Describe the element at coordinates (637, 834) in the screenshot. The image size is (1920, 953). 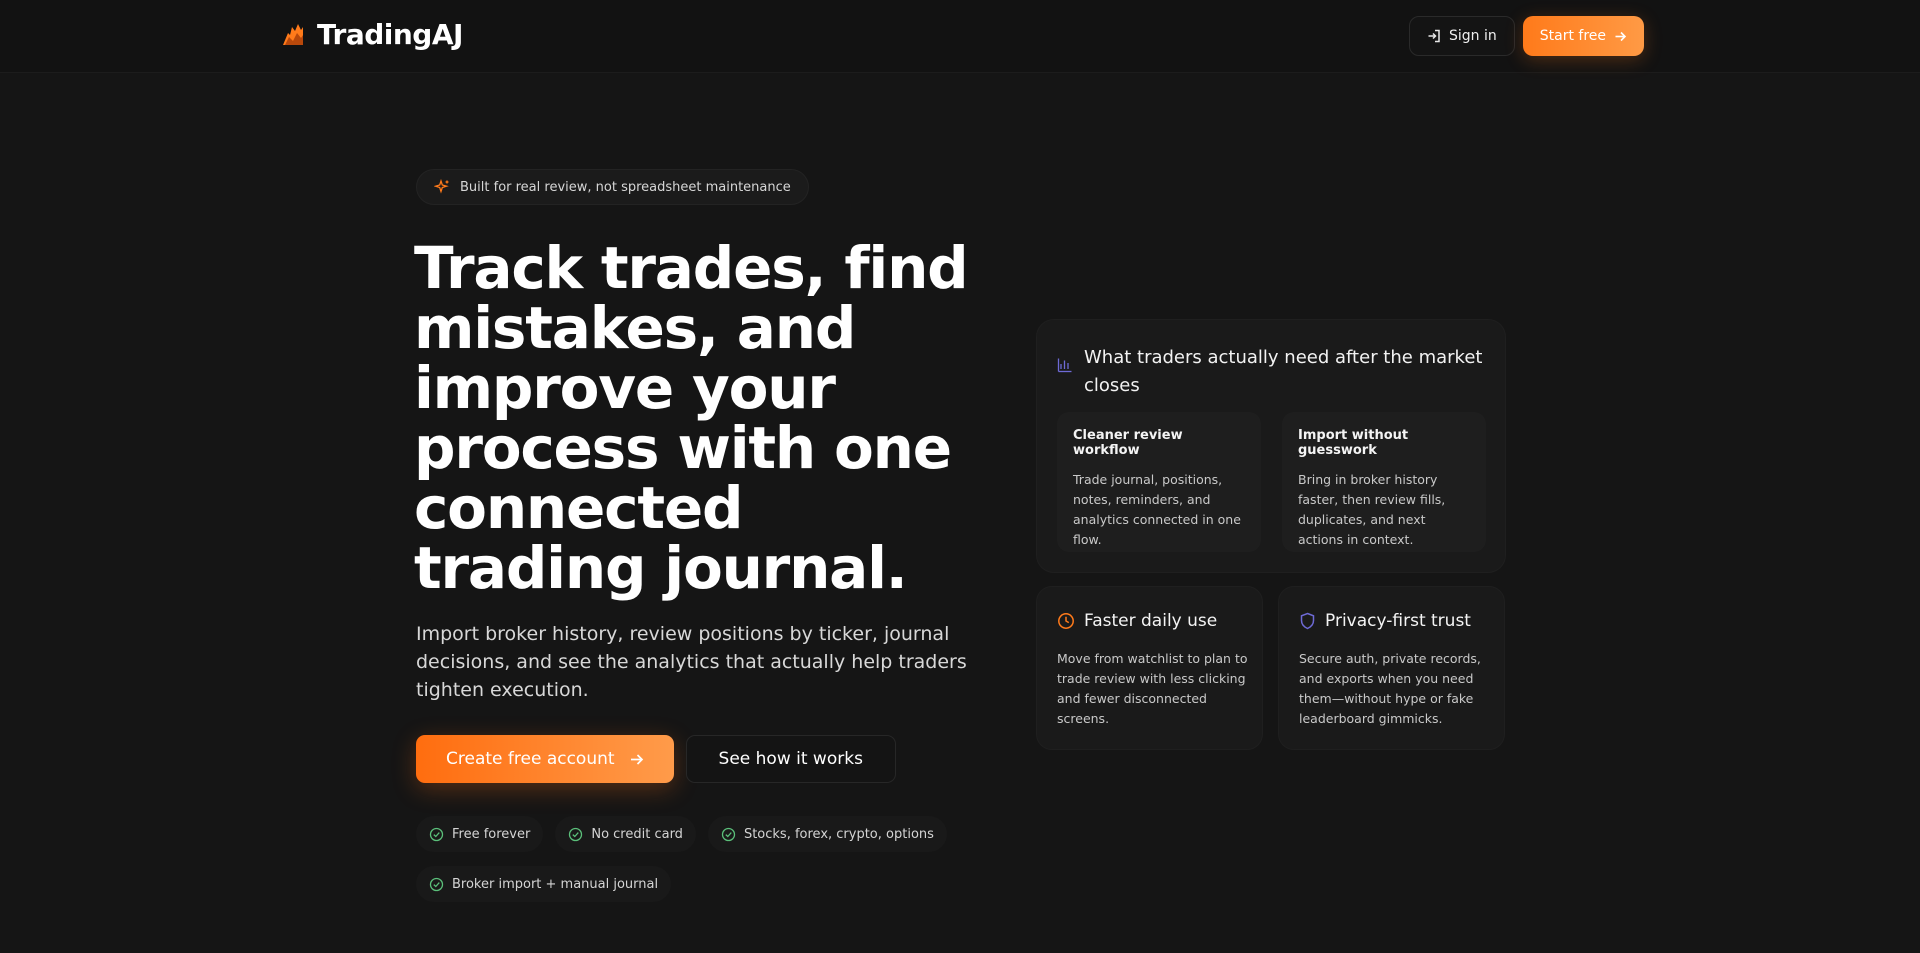
I see `tag-label: No credit card` at that location.